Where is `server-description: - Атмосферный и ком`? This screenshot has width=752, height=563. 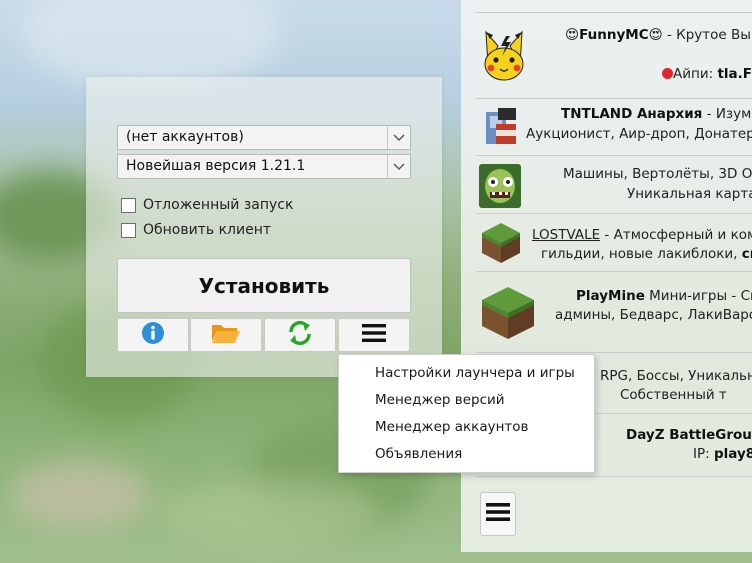
server-description: - Атмосферный и ком is located at coordinates (676, 235).